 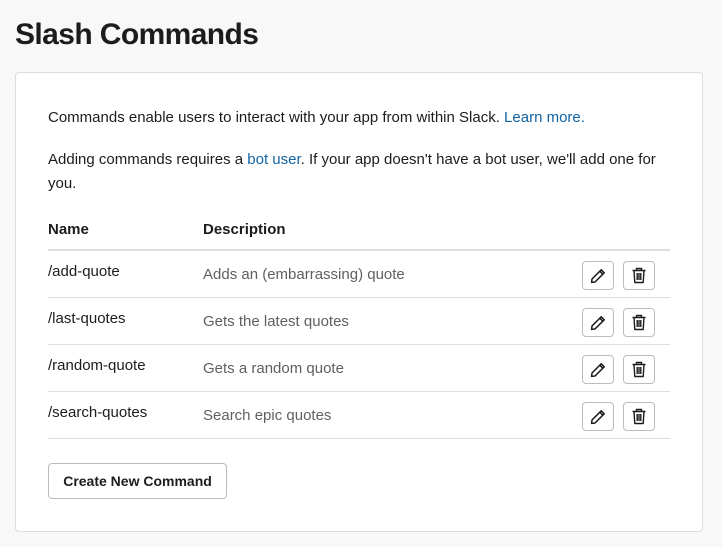 I want to click on table-row: /random-quote Gets a random quote, so click(x=359, y=368).